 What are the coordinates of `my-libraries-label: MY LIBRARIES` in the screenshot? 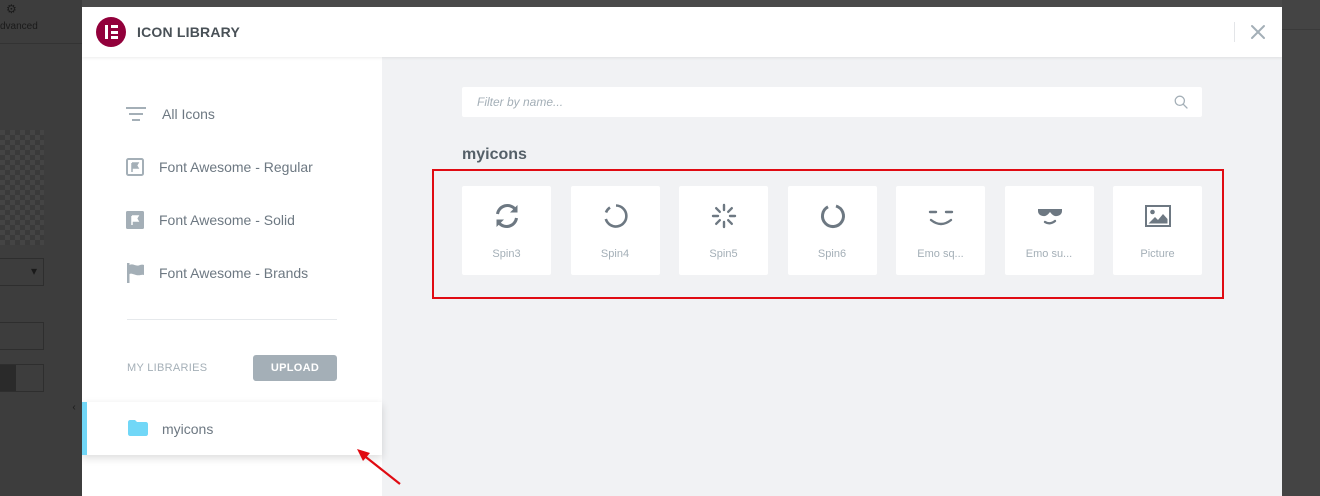 It's located at (167, 368).